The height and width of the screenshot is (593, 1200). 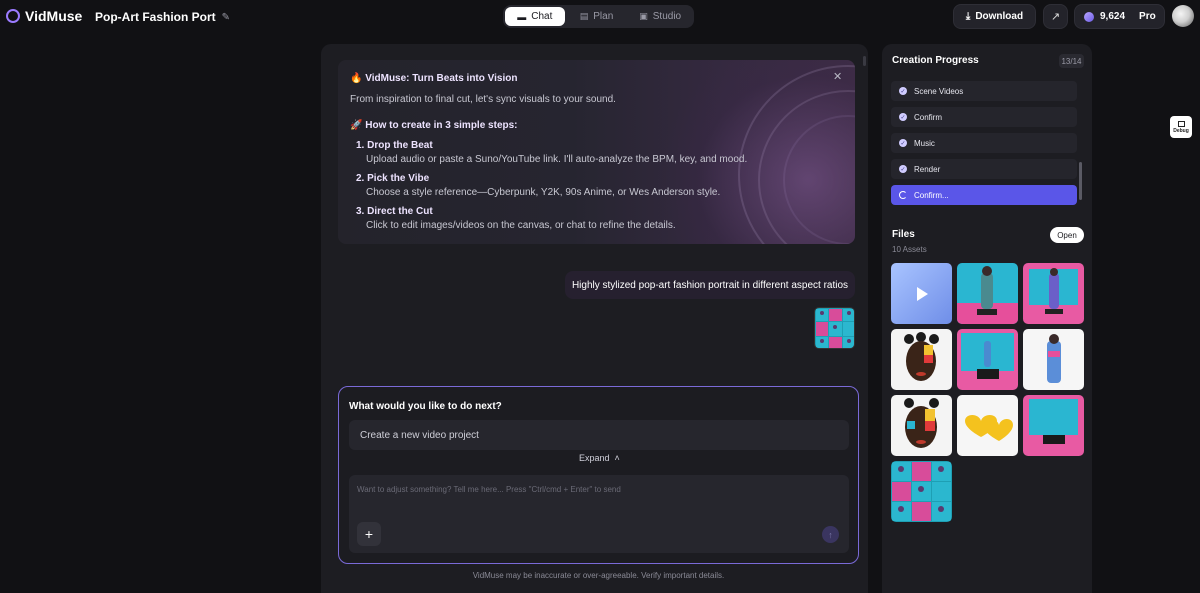 I want to click on progress-title: Creation Progress, so click(x=935, y=60).